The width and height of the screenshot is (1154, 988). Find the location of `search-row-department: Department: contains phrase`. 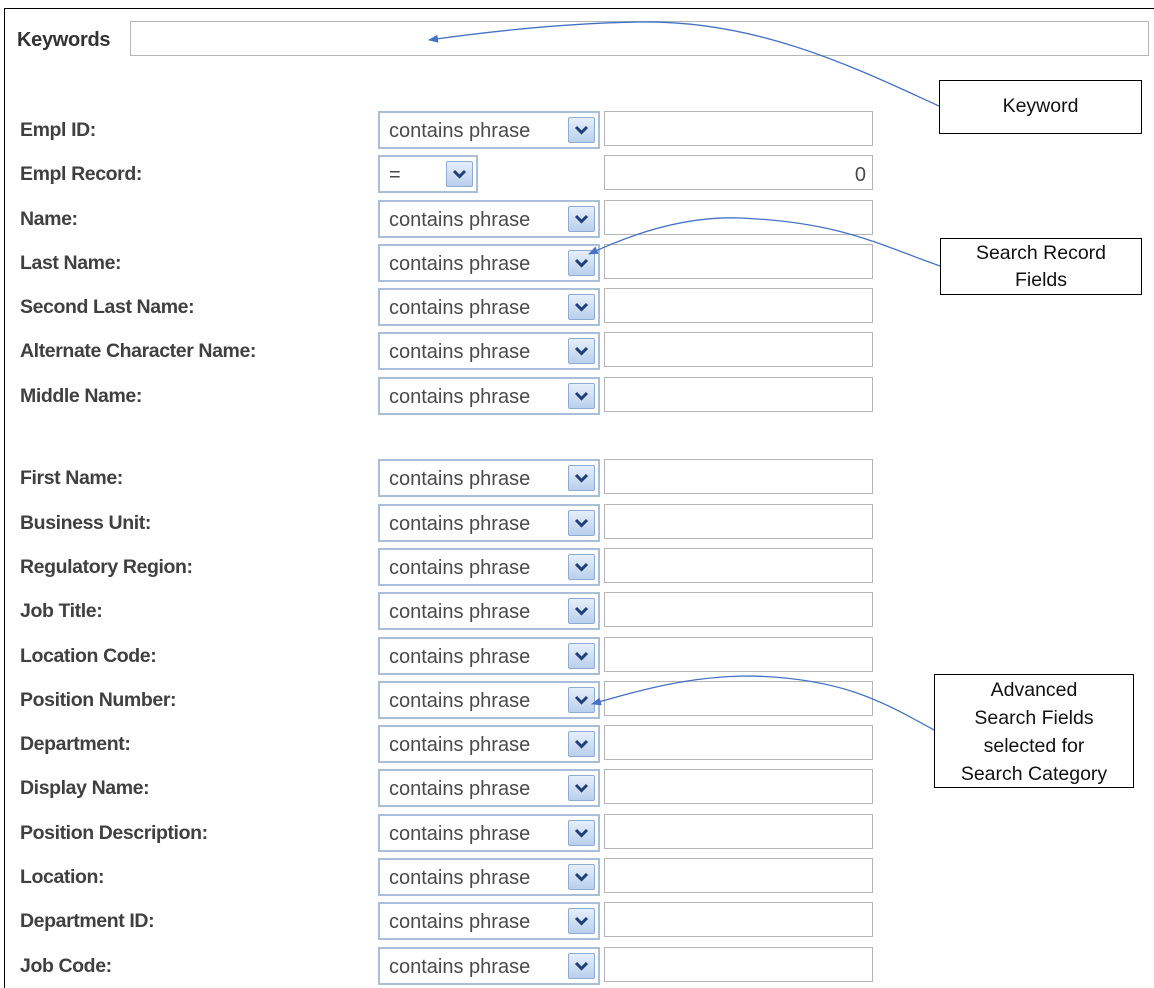

search-row-department: Department: contains phrase is located at coordinates (450, 744).